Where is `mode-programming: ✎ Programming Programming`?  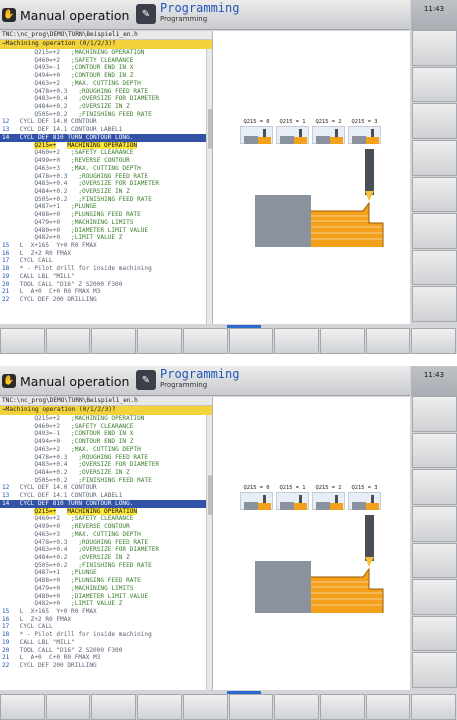
mode-programming: ✎ Programming Programming is located at coordinates (201, 15).